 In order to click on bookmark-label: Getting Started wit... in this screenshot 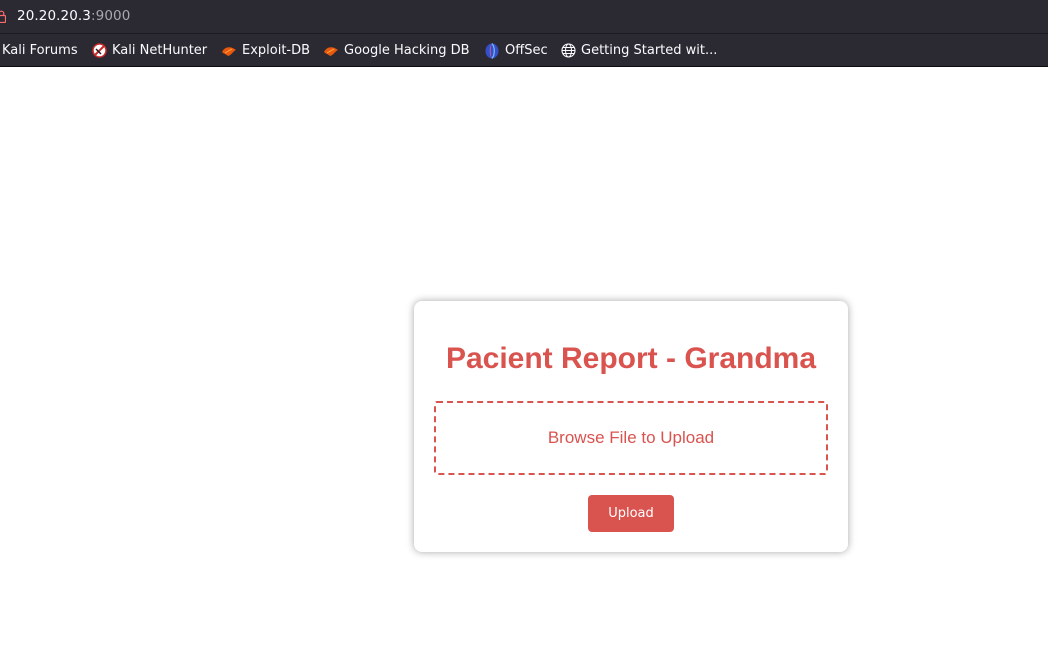, I will do `click(649, 50)`.